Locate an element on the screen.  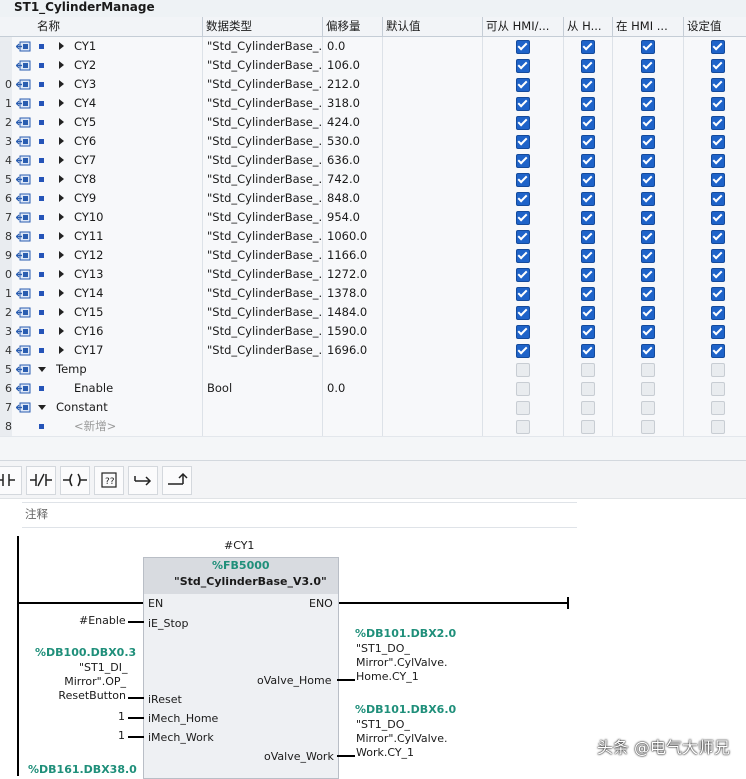
operand-ireset-1: "ST1_DI_ is located at coordinates (103, 667).